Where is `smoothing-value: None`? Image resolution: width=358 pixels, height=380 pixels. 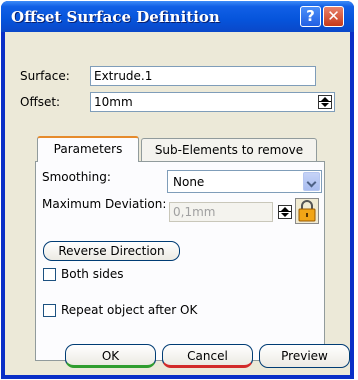
smoothing-value: None is located at coordinates (189, 182).